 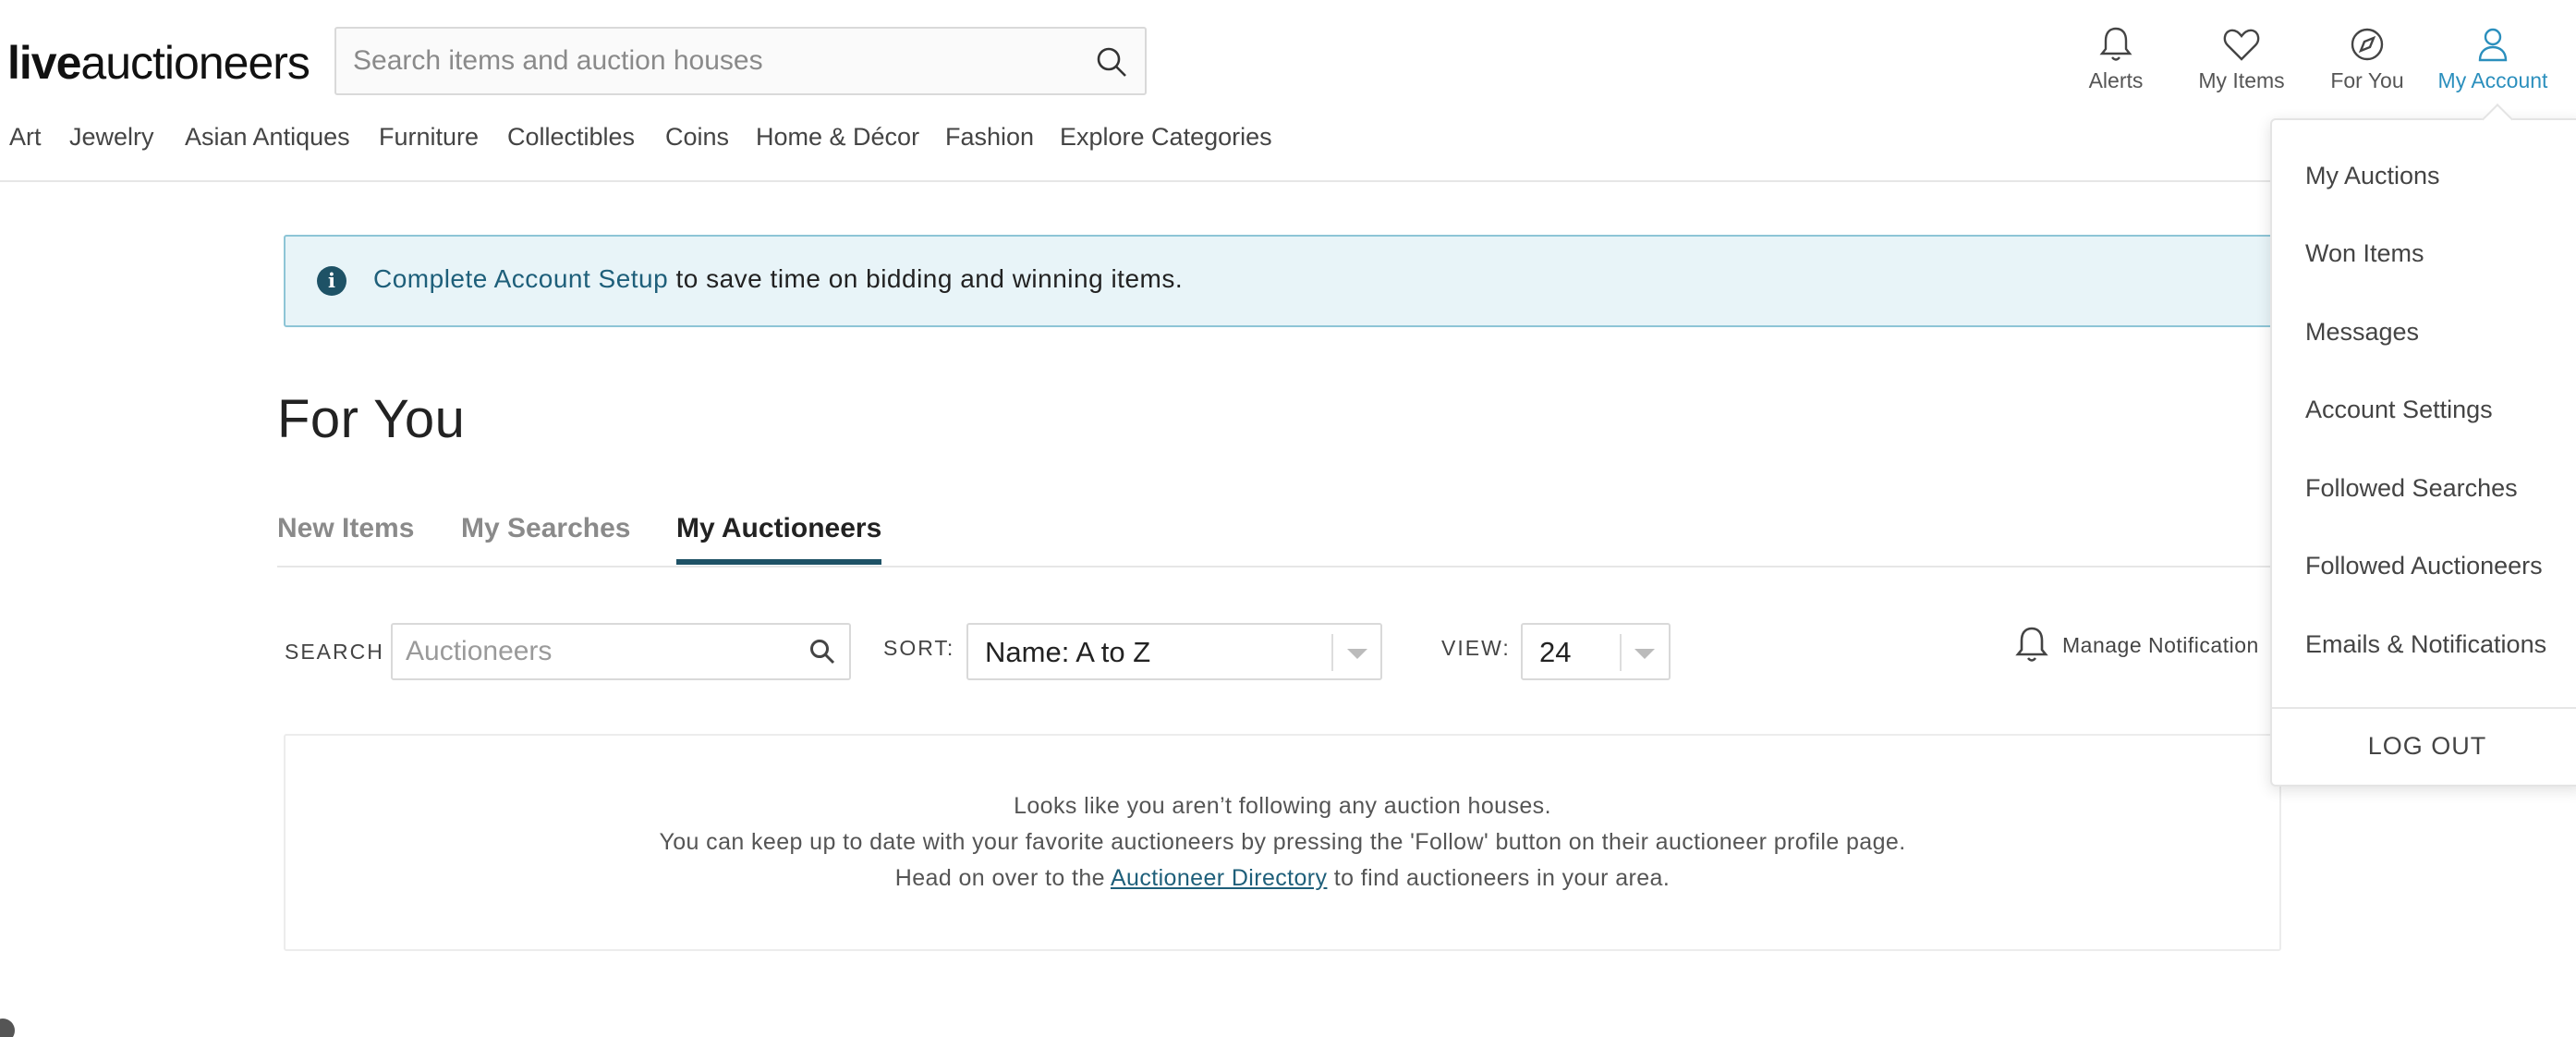 I want to click on sort-select: Name: A to Z, so click(x=1174, y=651).